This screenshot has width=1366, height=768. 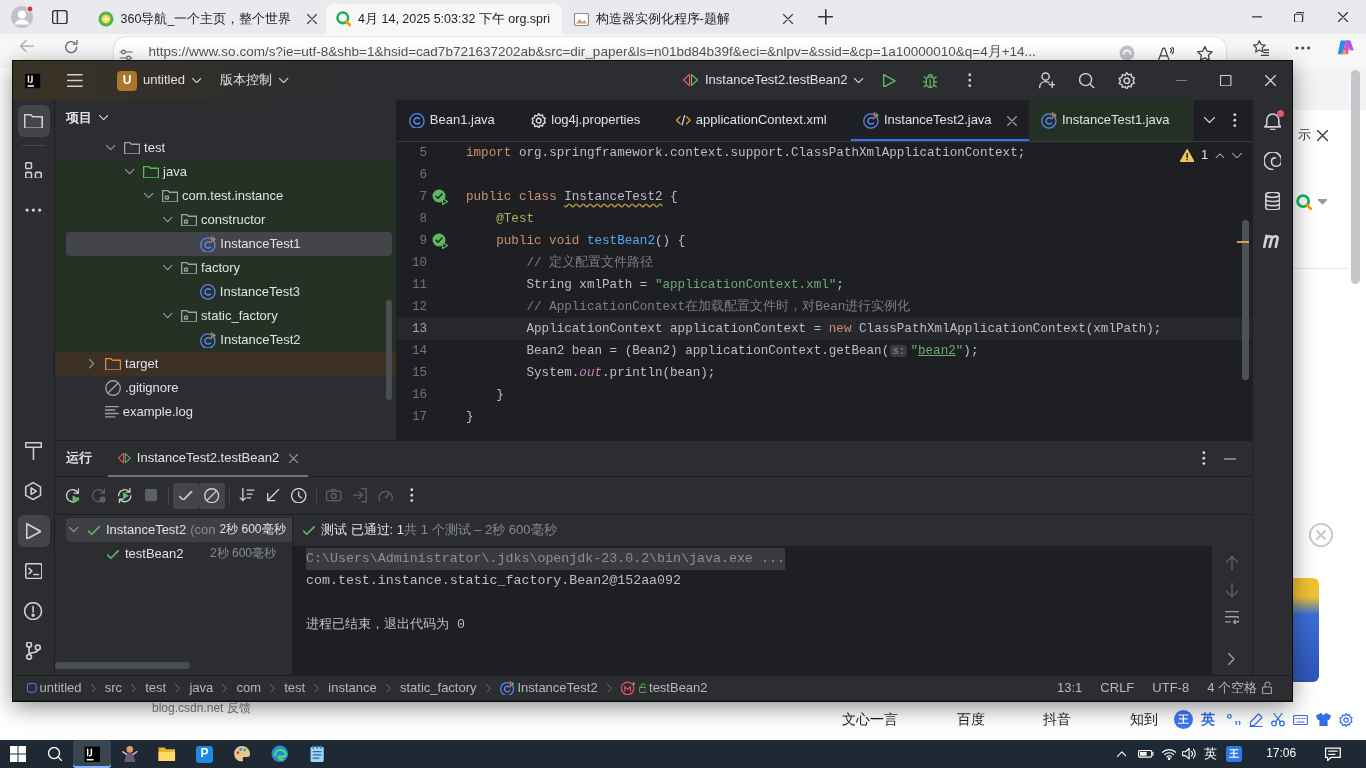 I want to click on browser-tab: 4月 14, 2025 5:03:32 下午 org.spri, so click(x=443, y=19).